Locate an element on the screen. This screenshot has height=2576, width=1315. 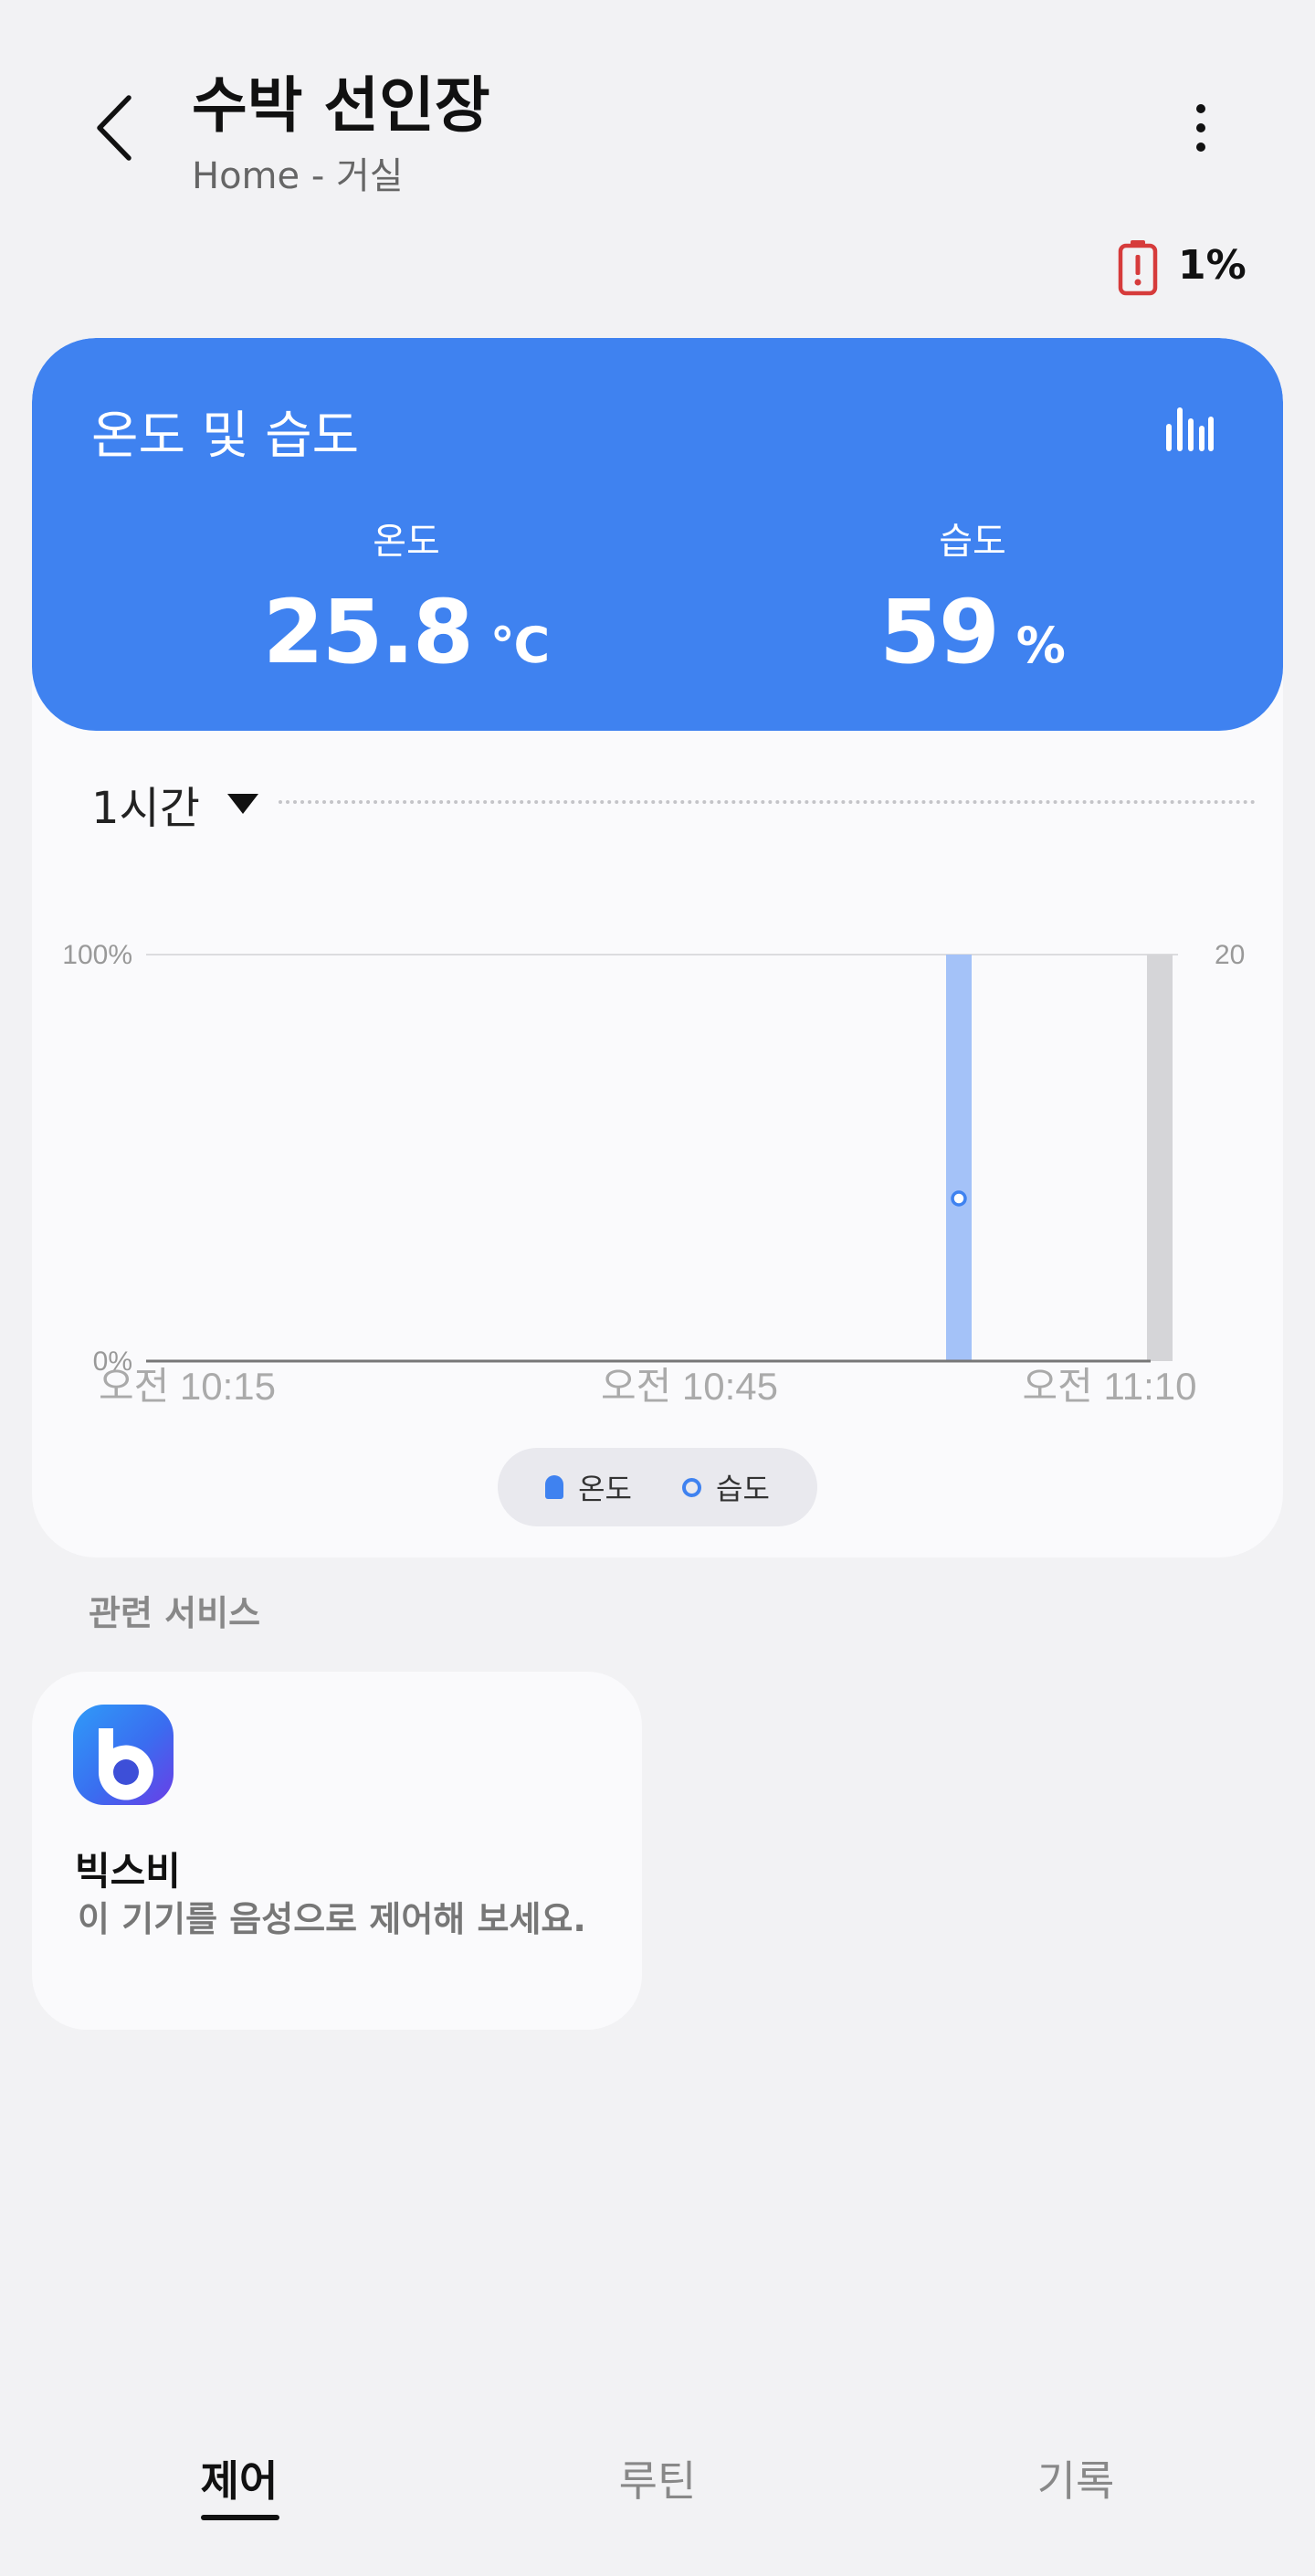
bixby-name: 빅스비 is located at coordinates (128, 1871).